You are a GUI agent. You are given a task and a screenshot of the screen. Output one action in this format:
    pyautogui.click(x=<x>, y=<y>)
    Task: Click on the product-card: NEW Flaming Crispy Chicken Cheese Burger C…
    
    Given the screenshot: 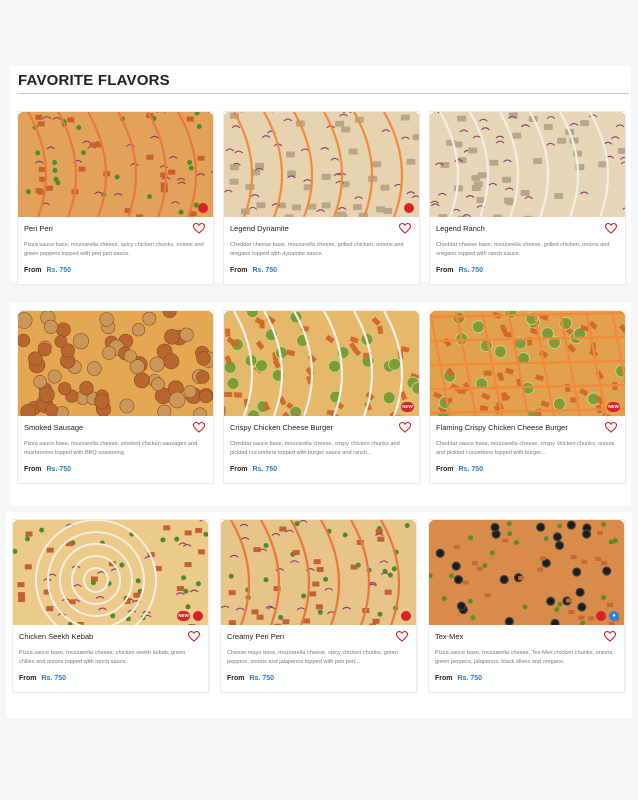 What is the action you would take?
    pyautogui.click(x=527, y=397)
    